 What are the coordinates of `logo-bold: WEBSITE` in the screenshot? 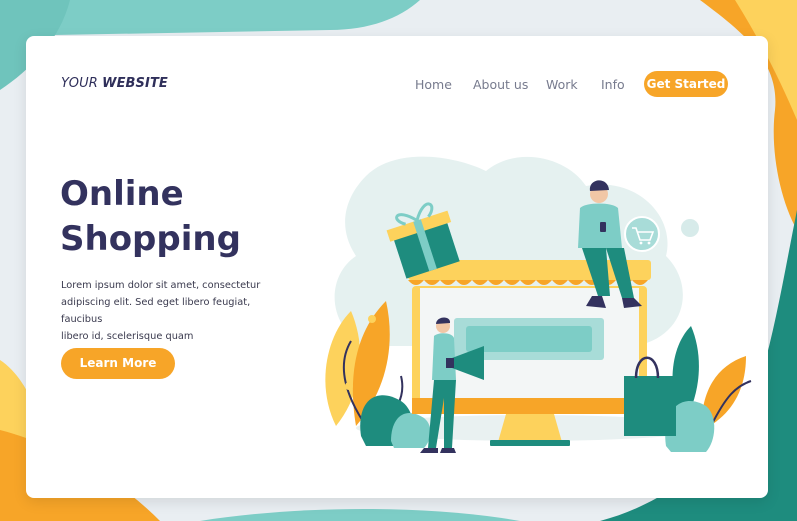 It's located at (135, 83).